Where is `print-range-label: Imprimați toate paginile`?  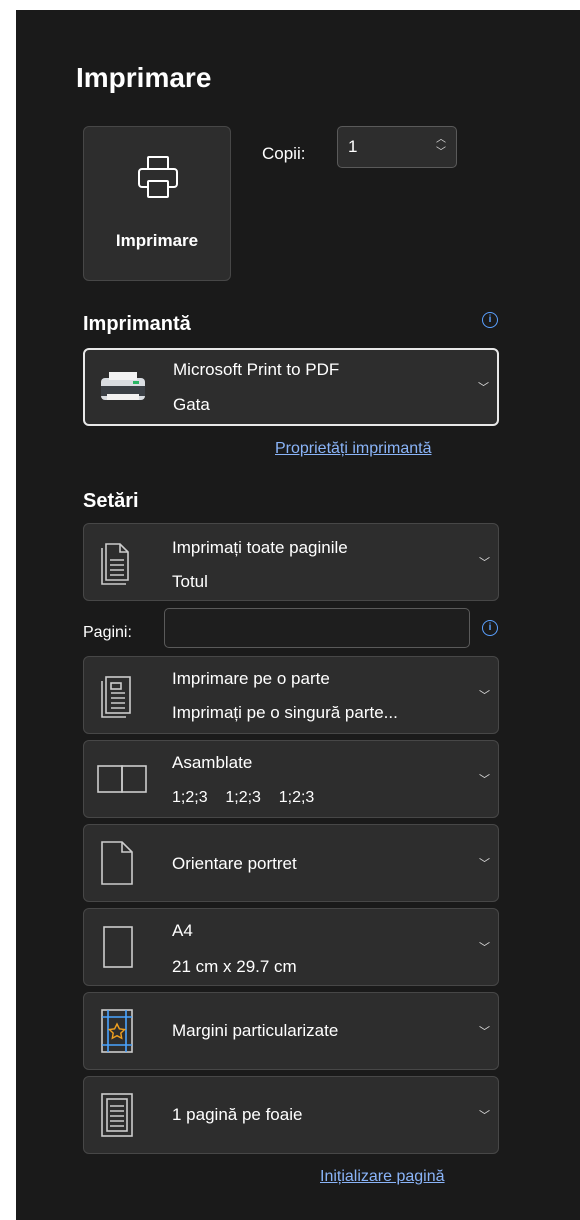
print-range-label: Imprimați toate paginile is located at coordinates (260, 547).